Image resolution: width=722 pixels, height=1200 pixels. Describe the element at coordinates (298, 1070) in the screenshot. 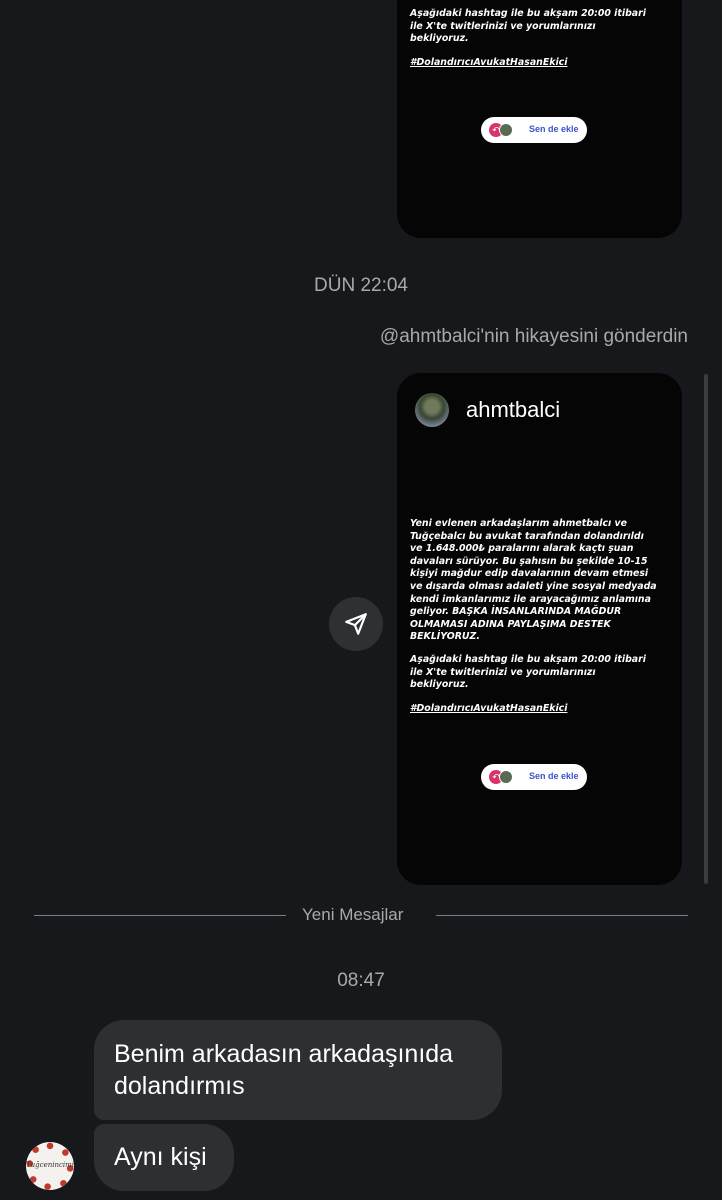

I see `message-bubble: Benim arkadasın arkadaşınıda dolandırmıs` at that location.